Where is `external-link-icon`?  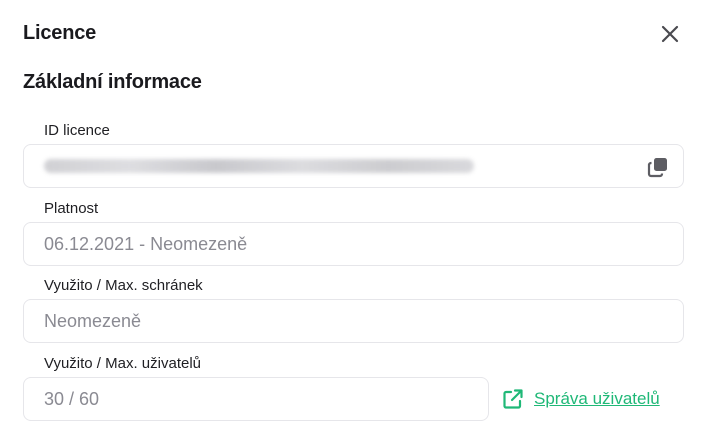 external-link-icon is located at coordinates (513, 399).